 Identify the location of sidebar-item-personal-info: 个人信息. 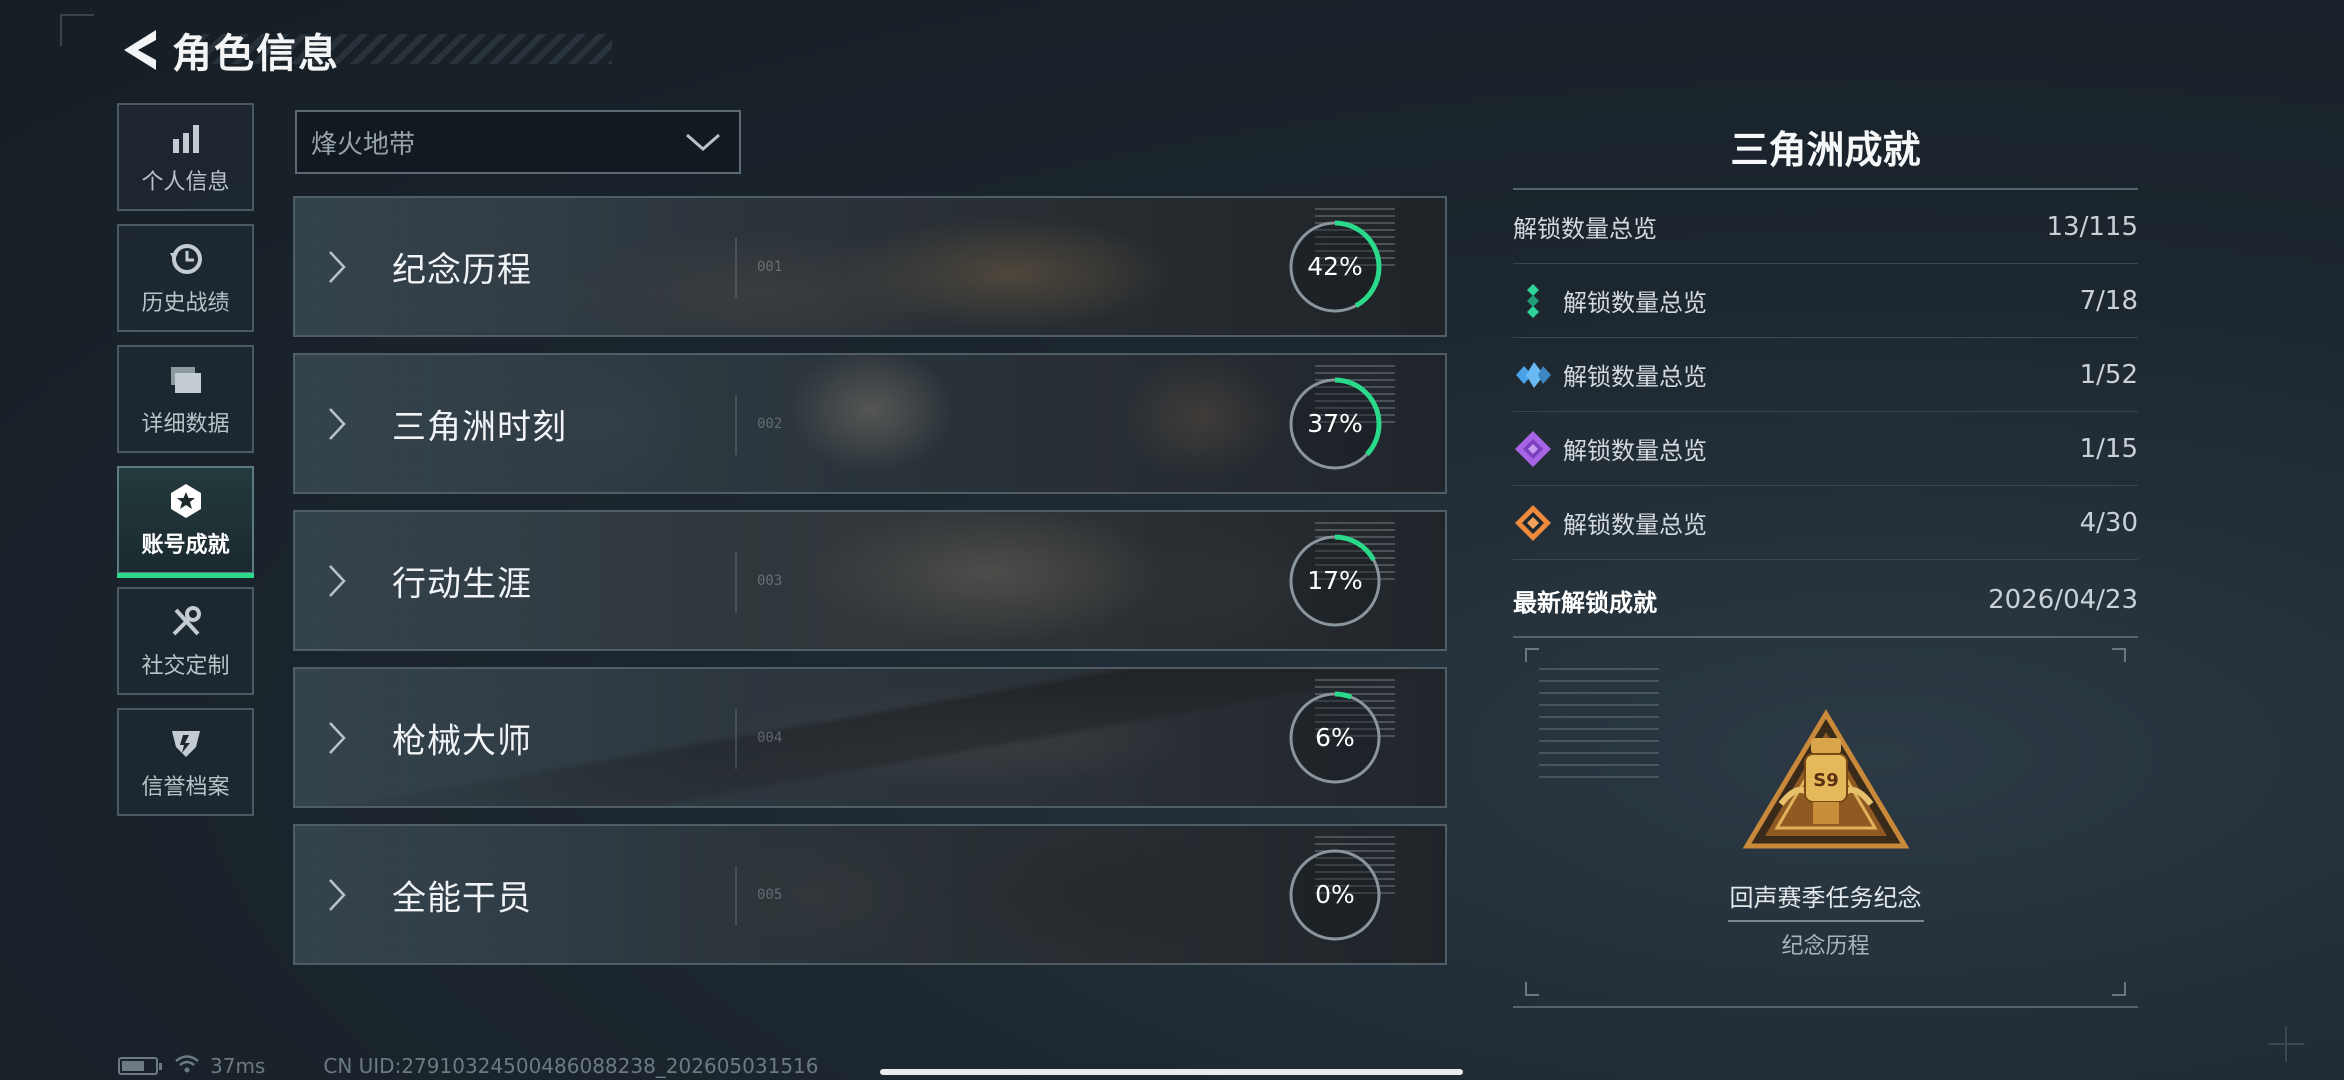
(185, 157).